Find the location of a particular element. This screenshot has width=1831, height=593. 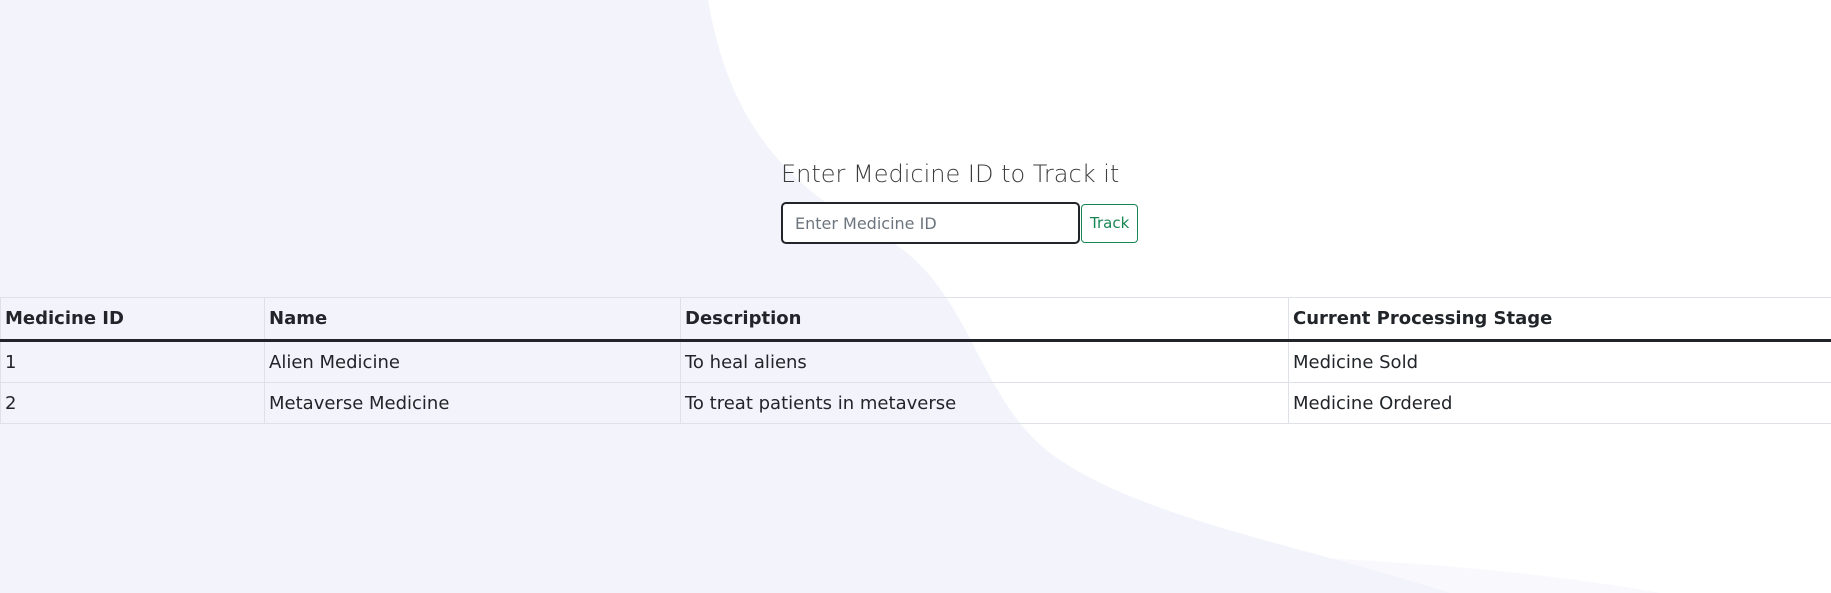

cell-medicine-id: 1 is located at coordinates (132, 361).